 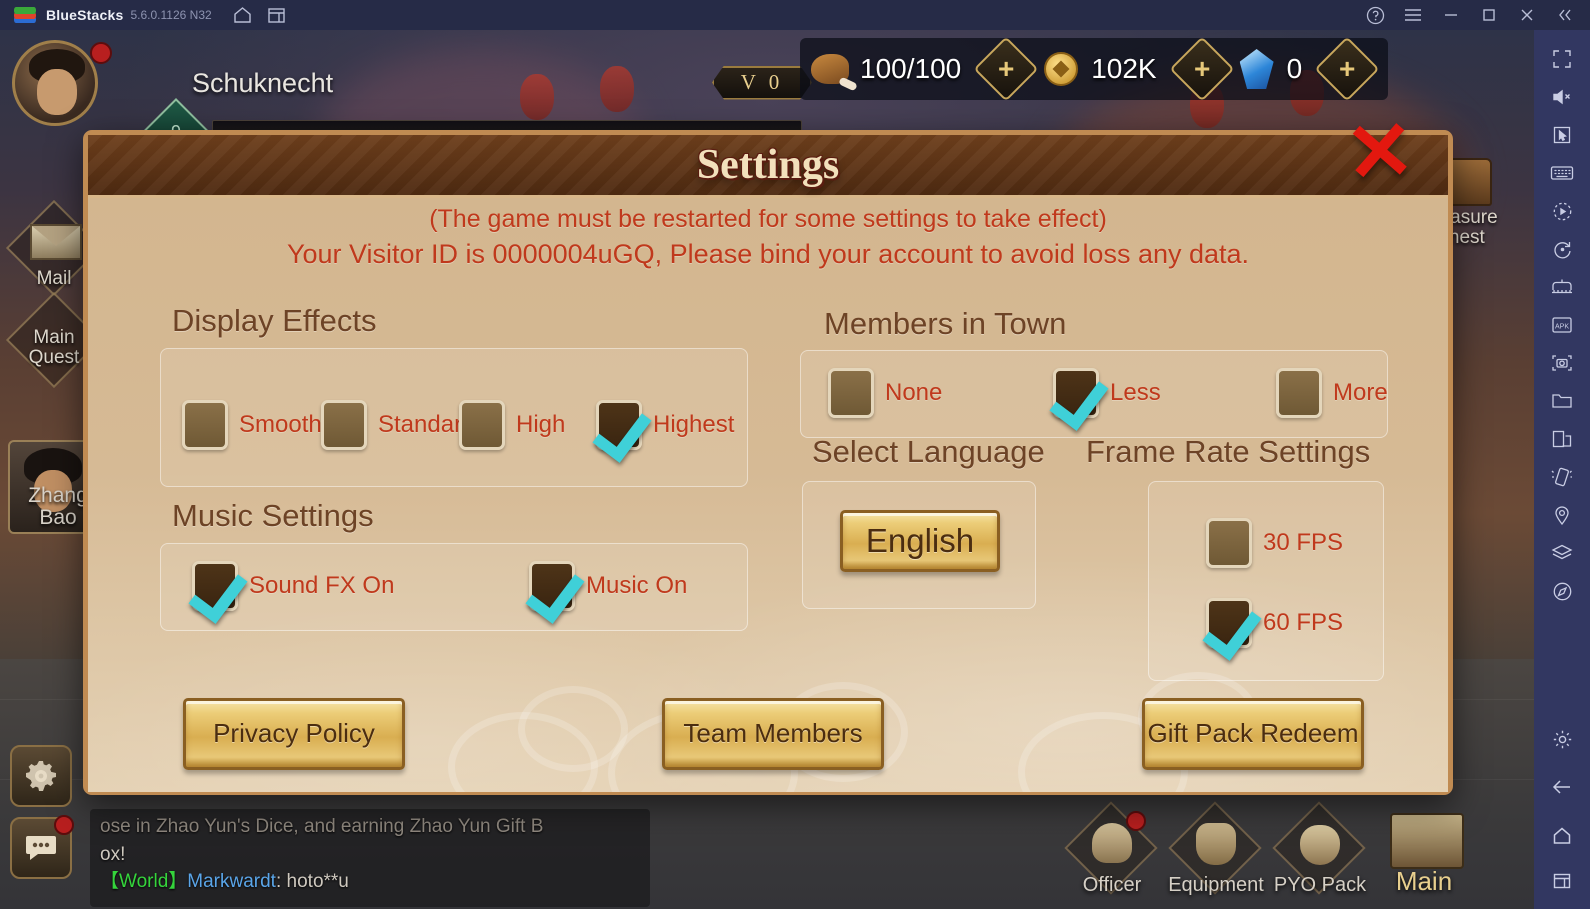 What do you see at coordinates (1216, 854) in the screenshot?
I see `nav-equipment: Equipment` at bounding box center [1216, 854].